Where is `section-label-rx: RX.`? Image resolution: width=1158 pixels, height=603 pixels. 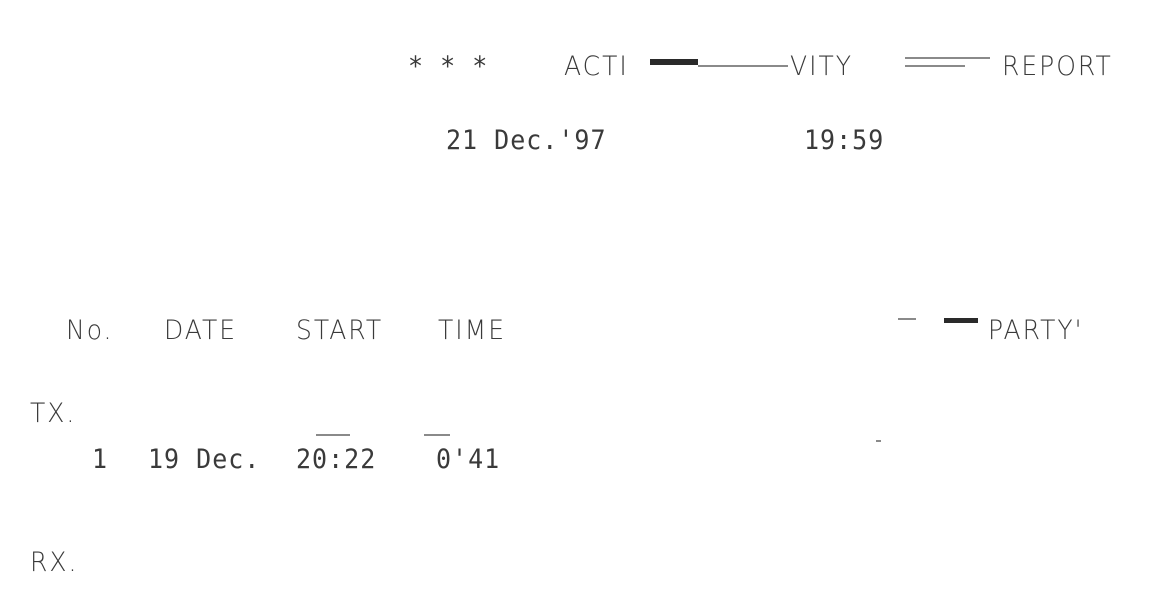
section-label-rx: RX. is located at coordinates (54, 562).